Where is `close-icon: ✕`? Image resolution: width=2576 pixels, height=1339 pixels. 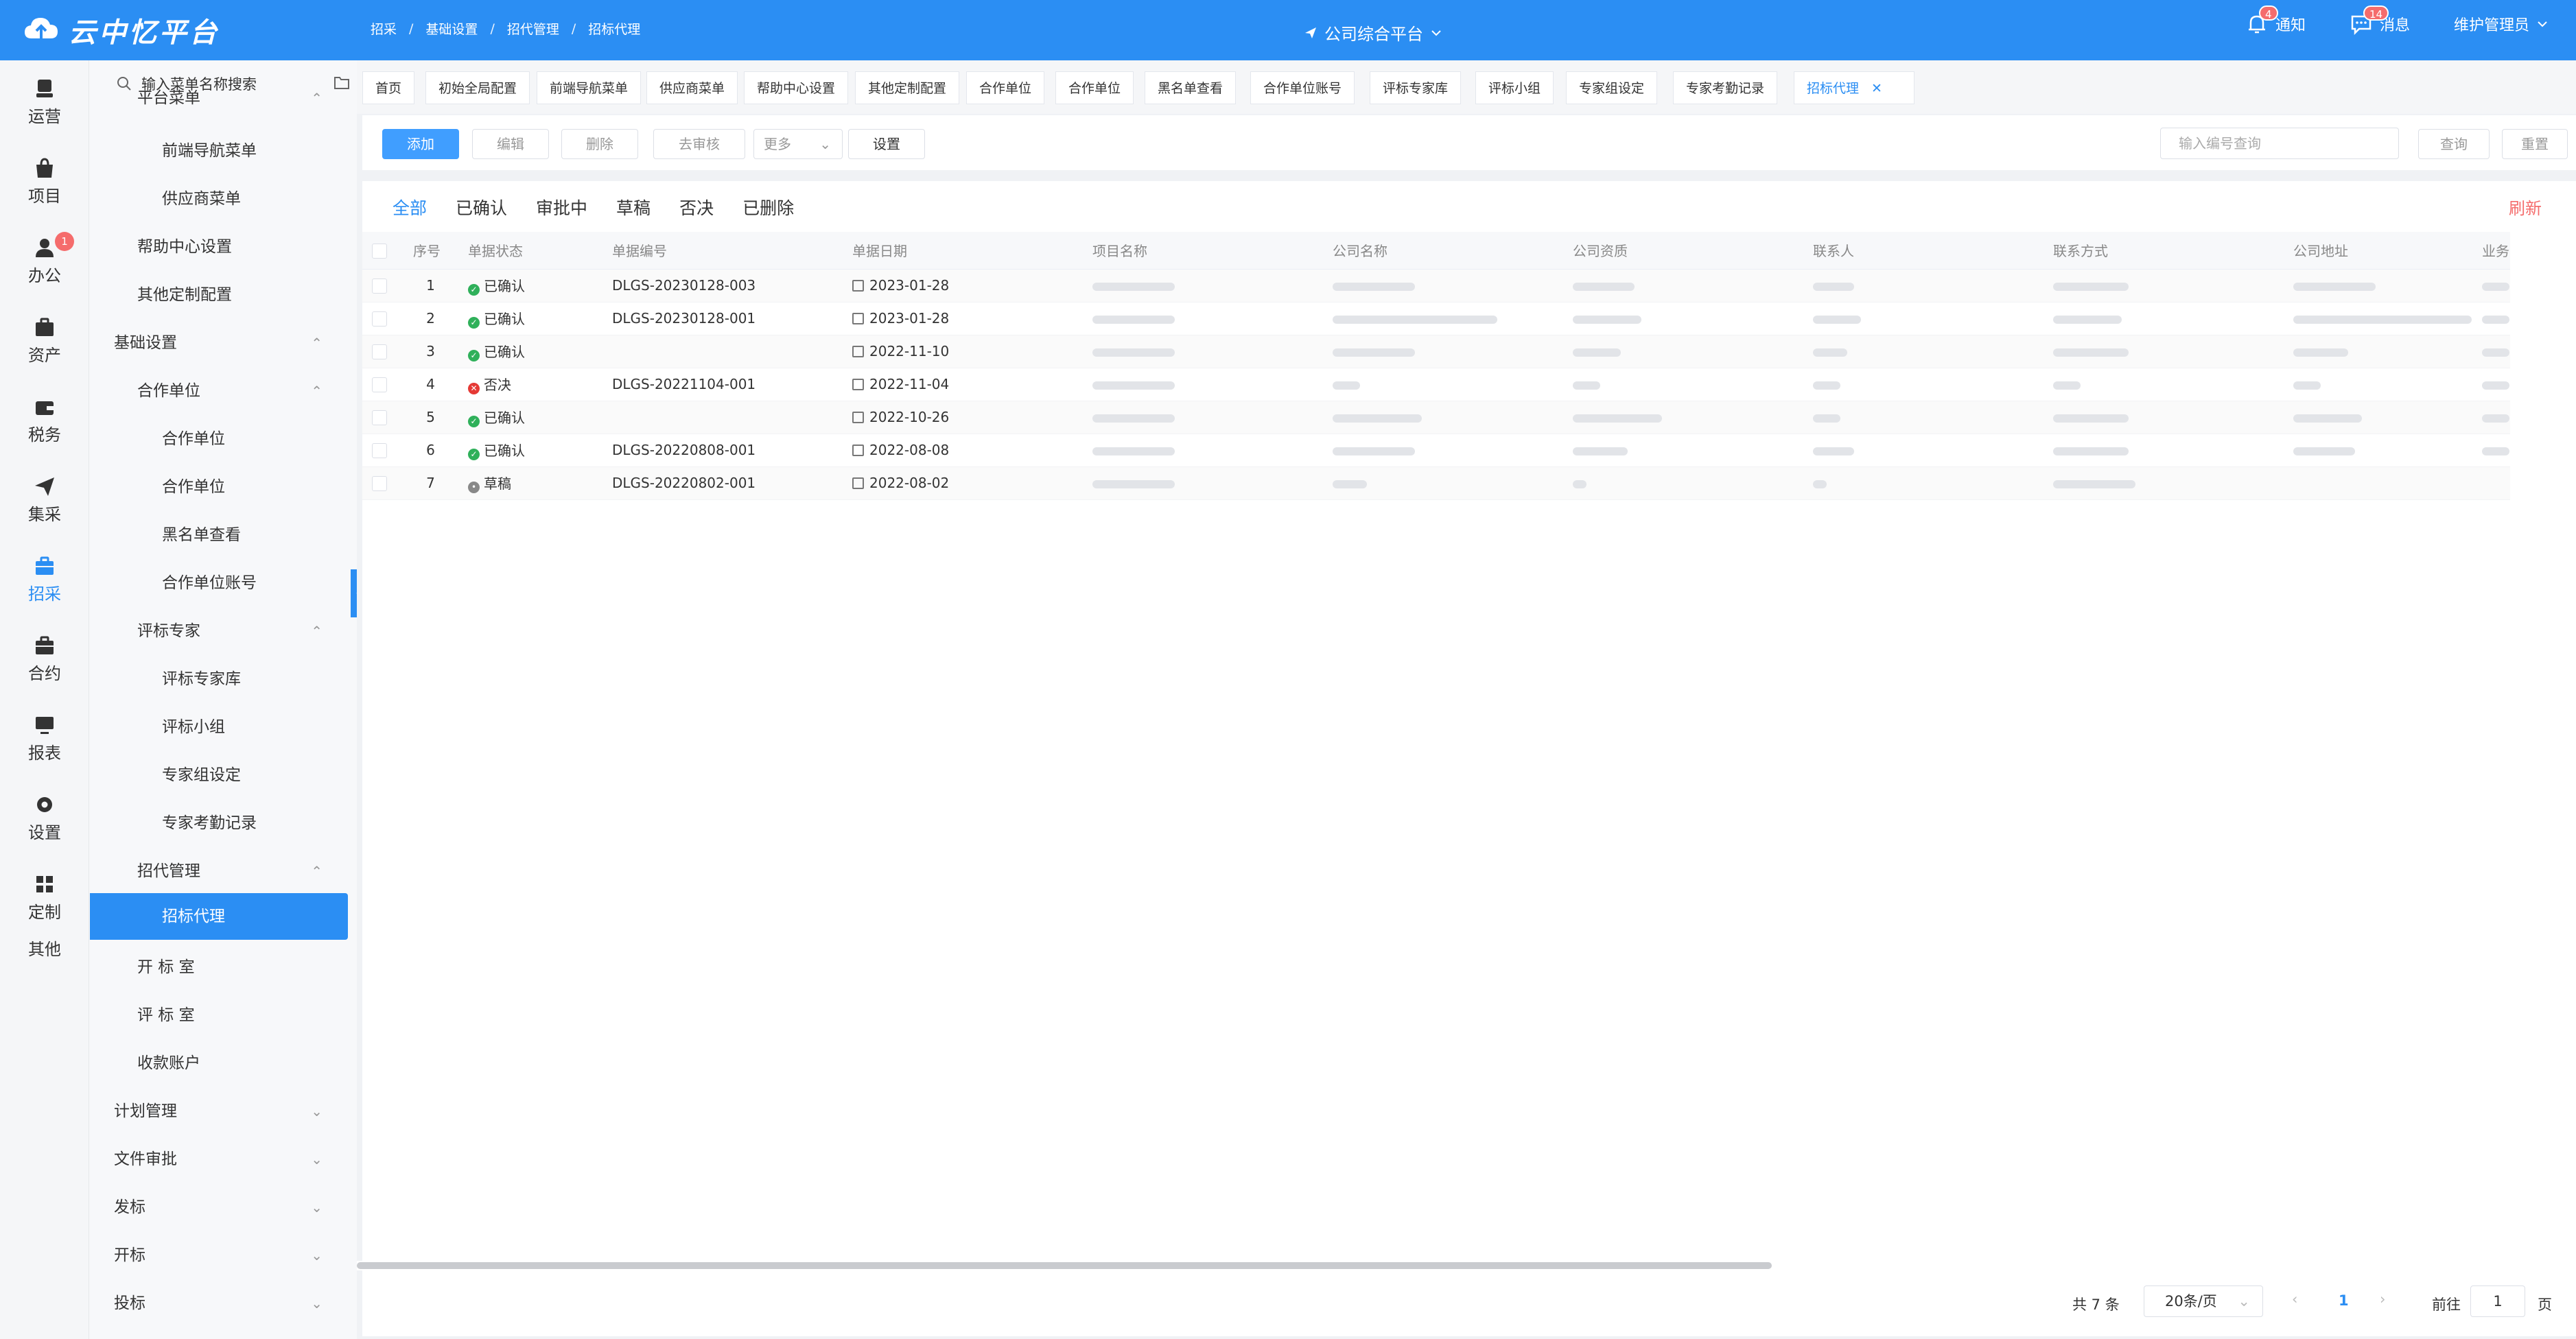 close-icon: ✕ is located at coordinates (1876, 88).